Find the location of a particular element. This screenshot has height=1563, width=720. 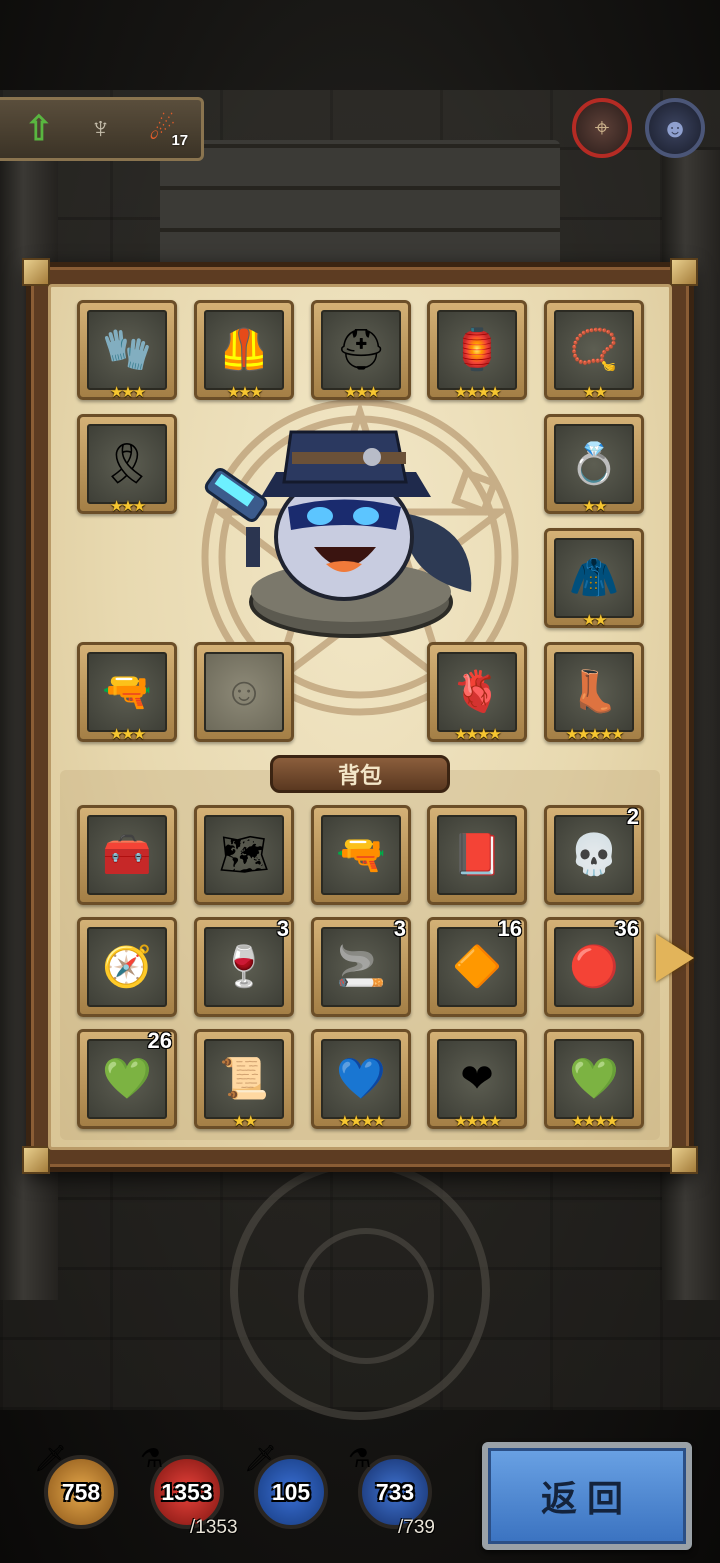

bag-slot: 💙 ★★★★ is located at coordinates (361, 1079).